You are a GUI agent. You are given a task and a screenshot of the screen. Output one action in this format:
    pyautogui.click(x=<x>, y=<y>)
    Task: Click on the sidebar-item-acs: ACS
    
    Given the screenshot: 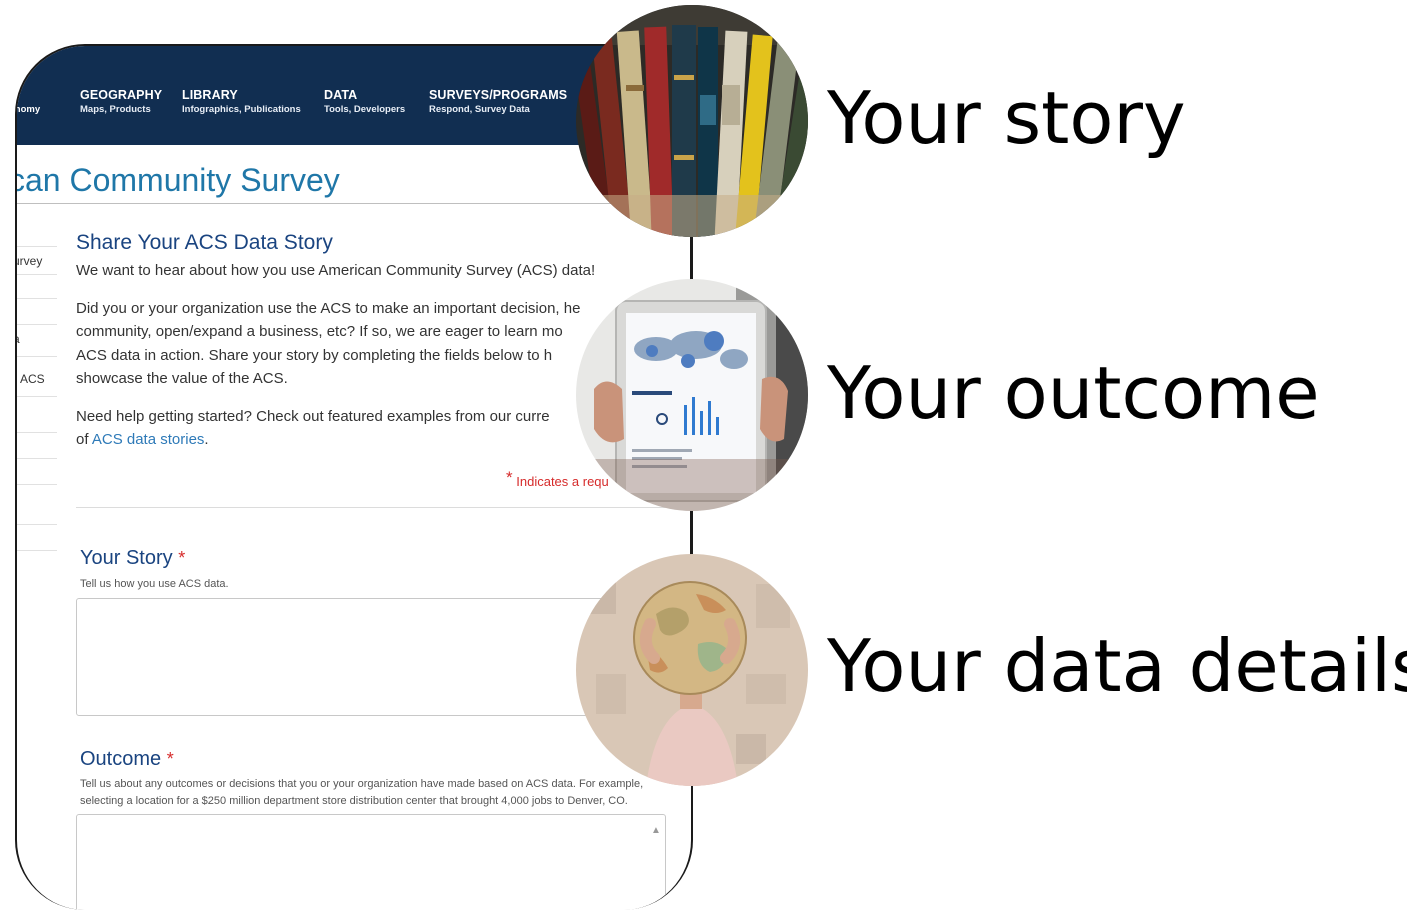 What is the action you would take?
    pyautogui.click(x=32, y=379)
    